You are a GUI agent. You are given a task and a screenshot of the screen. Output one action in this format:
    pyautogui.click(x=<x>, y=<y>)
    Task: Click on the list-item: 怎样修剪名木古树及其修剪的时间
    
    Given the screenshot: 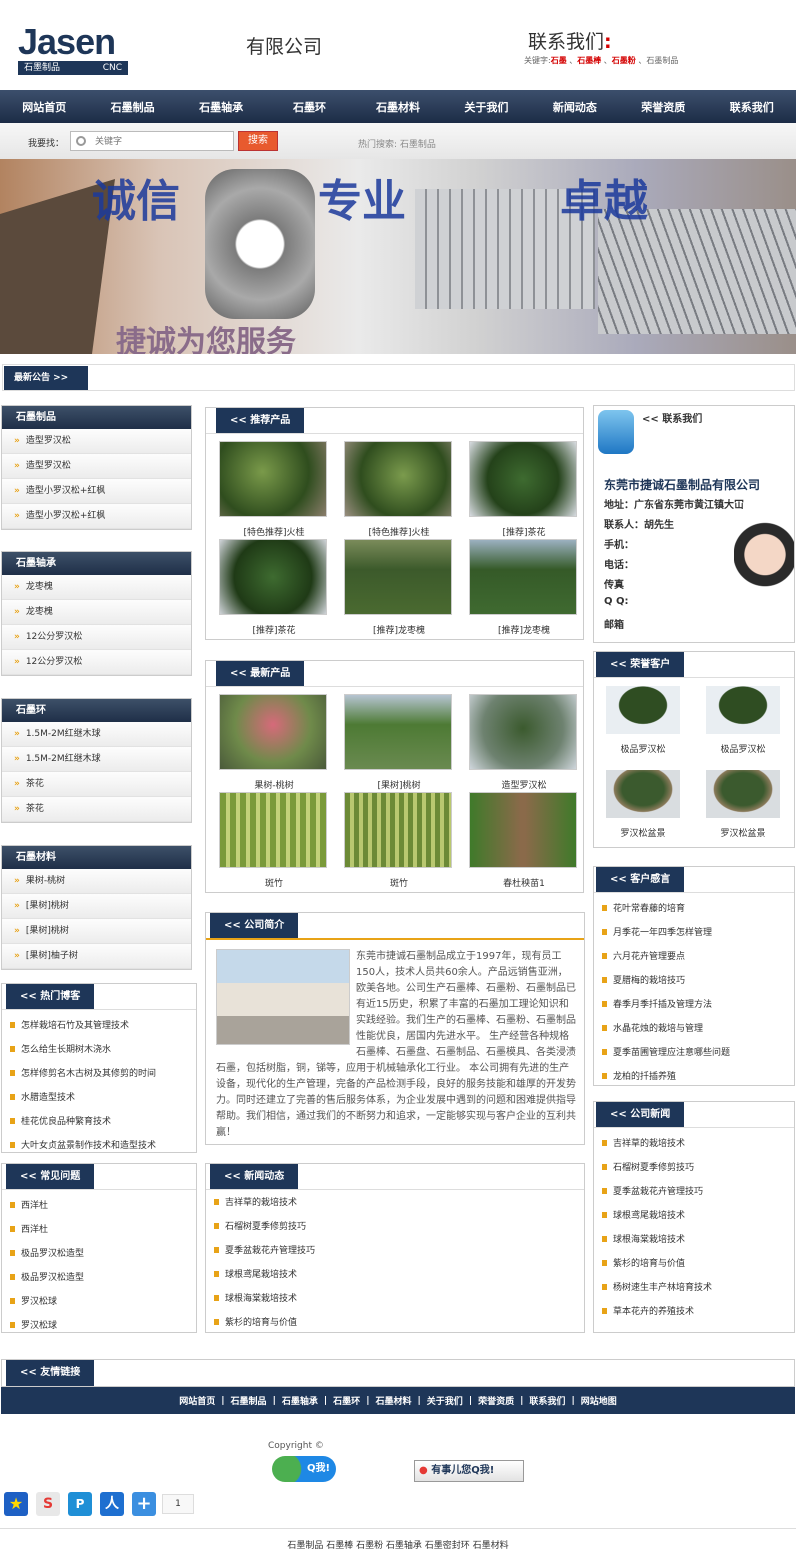 What is the action you would take?
    pyautogui.click(x=83, y=1072)
    